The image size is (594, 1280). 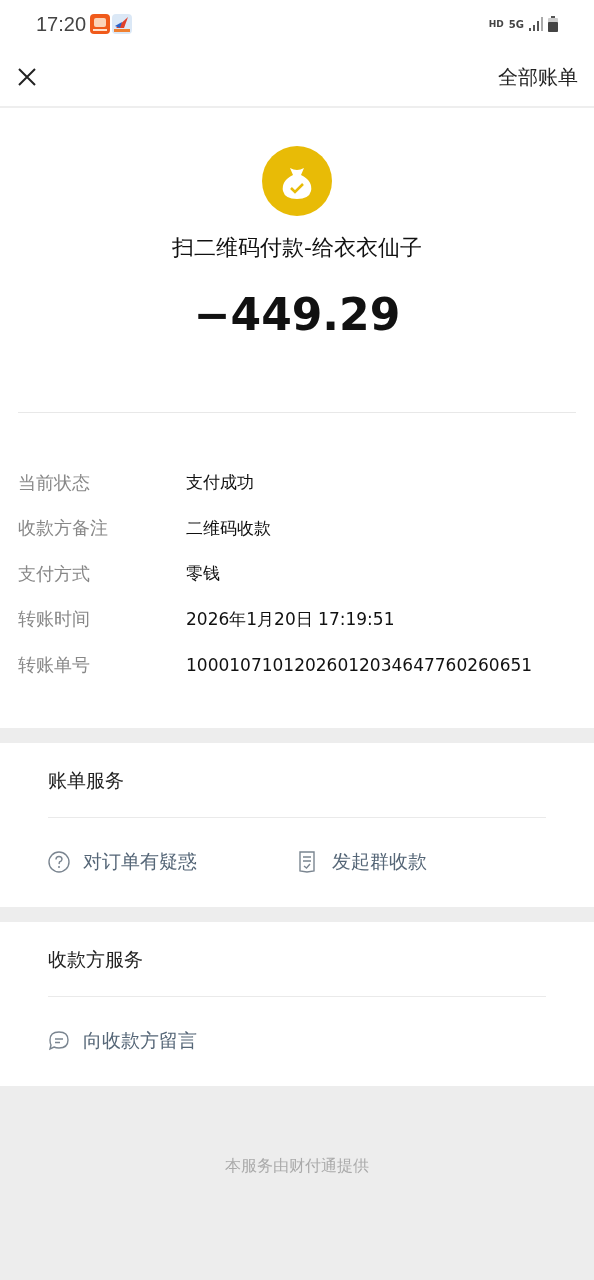 What do you see at coordinates (61, 24) in the screenshot?
I see `clock: 17:20` at bounding box center [61, 24].